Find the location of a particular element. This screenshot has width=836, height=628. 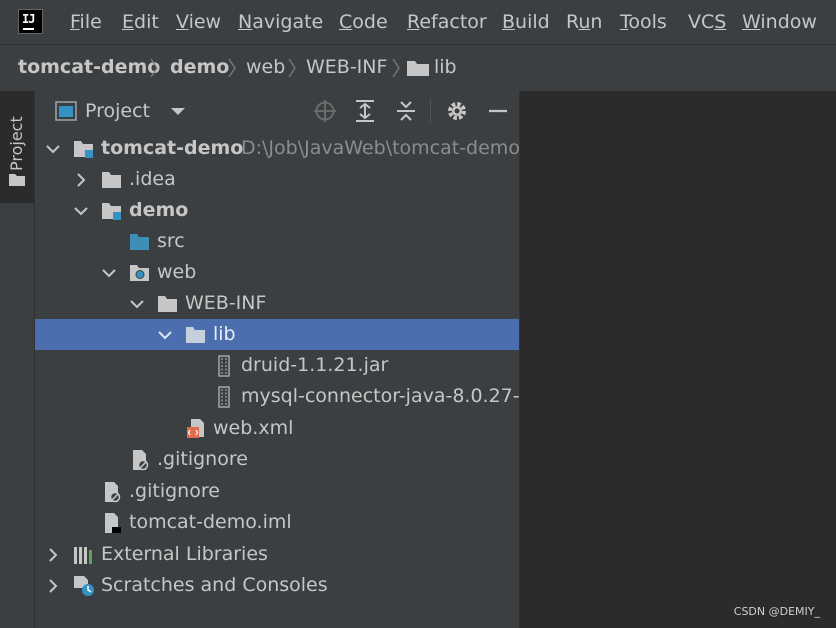

left-tool-window-stripe: Project is located at coordinates (17, 359).